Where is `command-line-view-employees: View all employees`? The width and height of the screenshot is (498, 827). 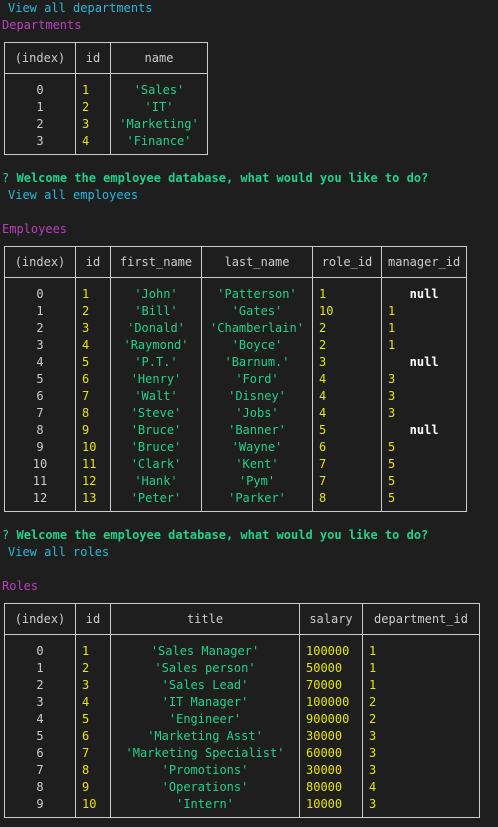 command-line-view-employees: View all employees is located at coordinates (73, 195).